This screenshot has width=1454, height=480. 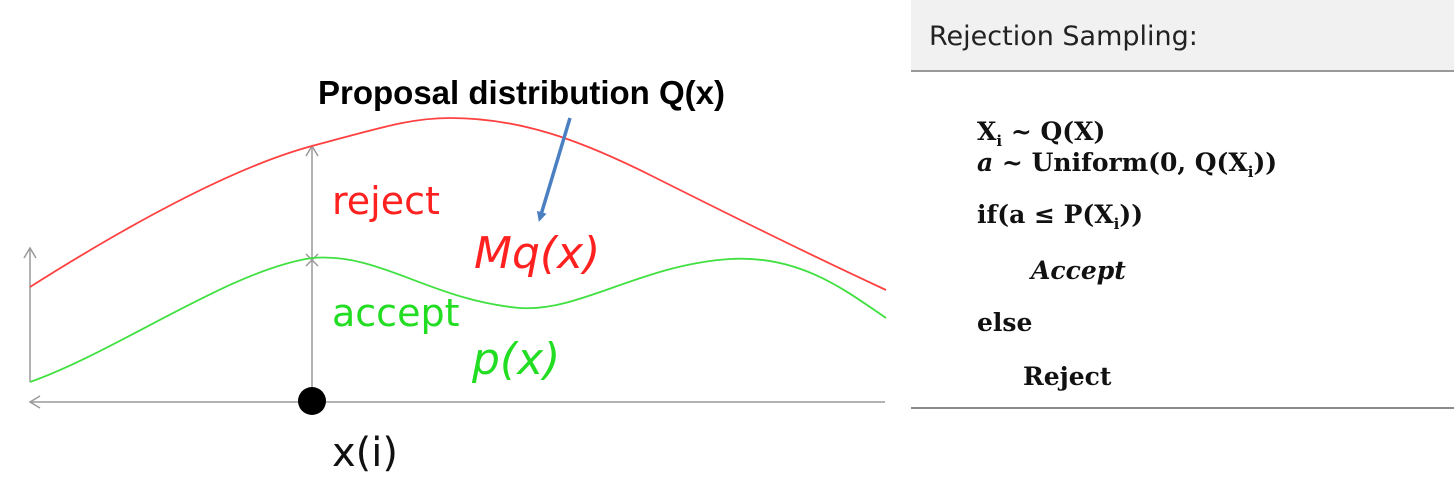 What do you see at coordinates (515, 359) in the screenshot?
I see `p-label: p(x)` at bounding box center [515, 359].